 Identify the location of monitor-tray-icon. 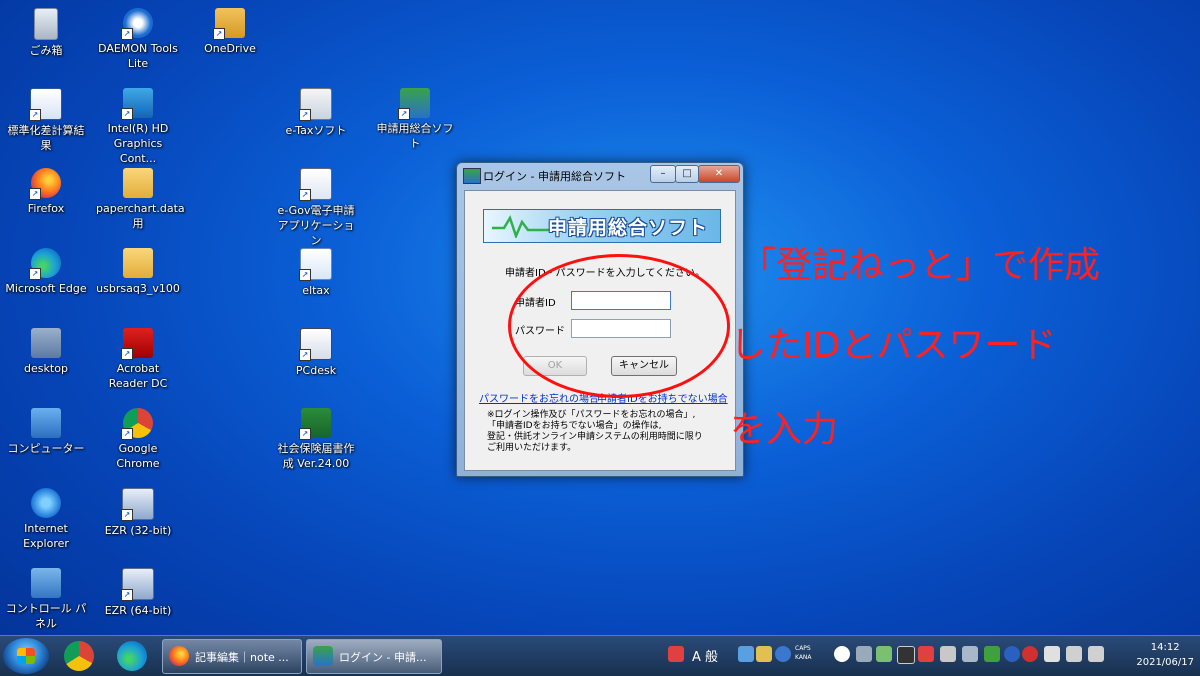
(948, 654).